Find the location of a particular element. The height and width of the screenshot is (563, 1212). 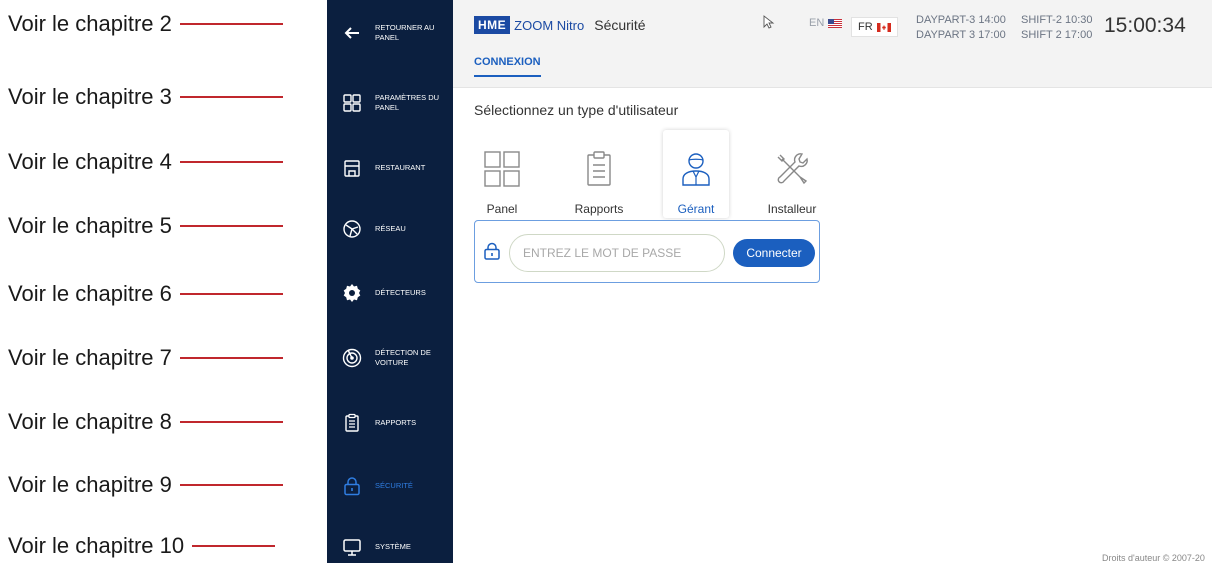

brand: HME ZOOM Nitro Sécurité is located at coordinates (560, 25).